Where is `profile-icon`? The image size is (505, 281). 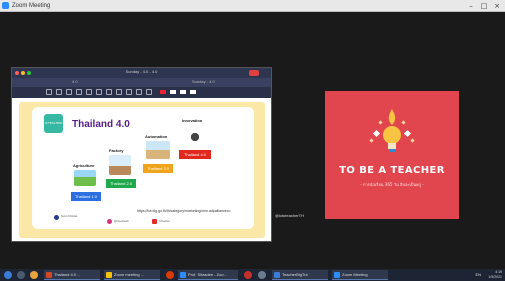 profile-icon is located at coordinates (56, 217).